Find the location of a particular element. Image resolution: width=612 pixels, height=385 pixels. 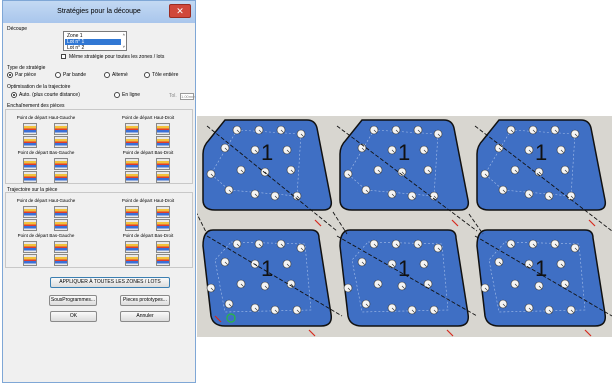

start-top-left-b-icon is located at coordinates (61, 129).